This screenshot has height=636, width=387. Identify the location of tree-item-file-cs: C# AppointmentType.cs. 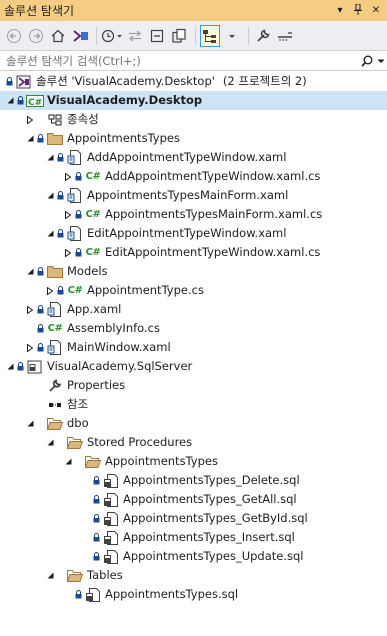
(193, 290).